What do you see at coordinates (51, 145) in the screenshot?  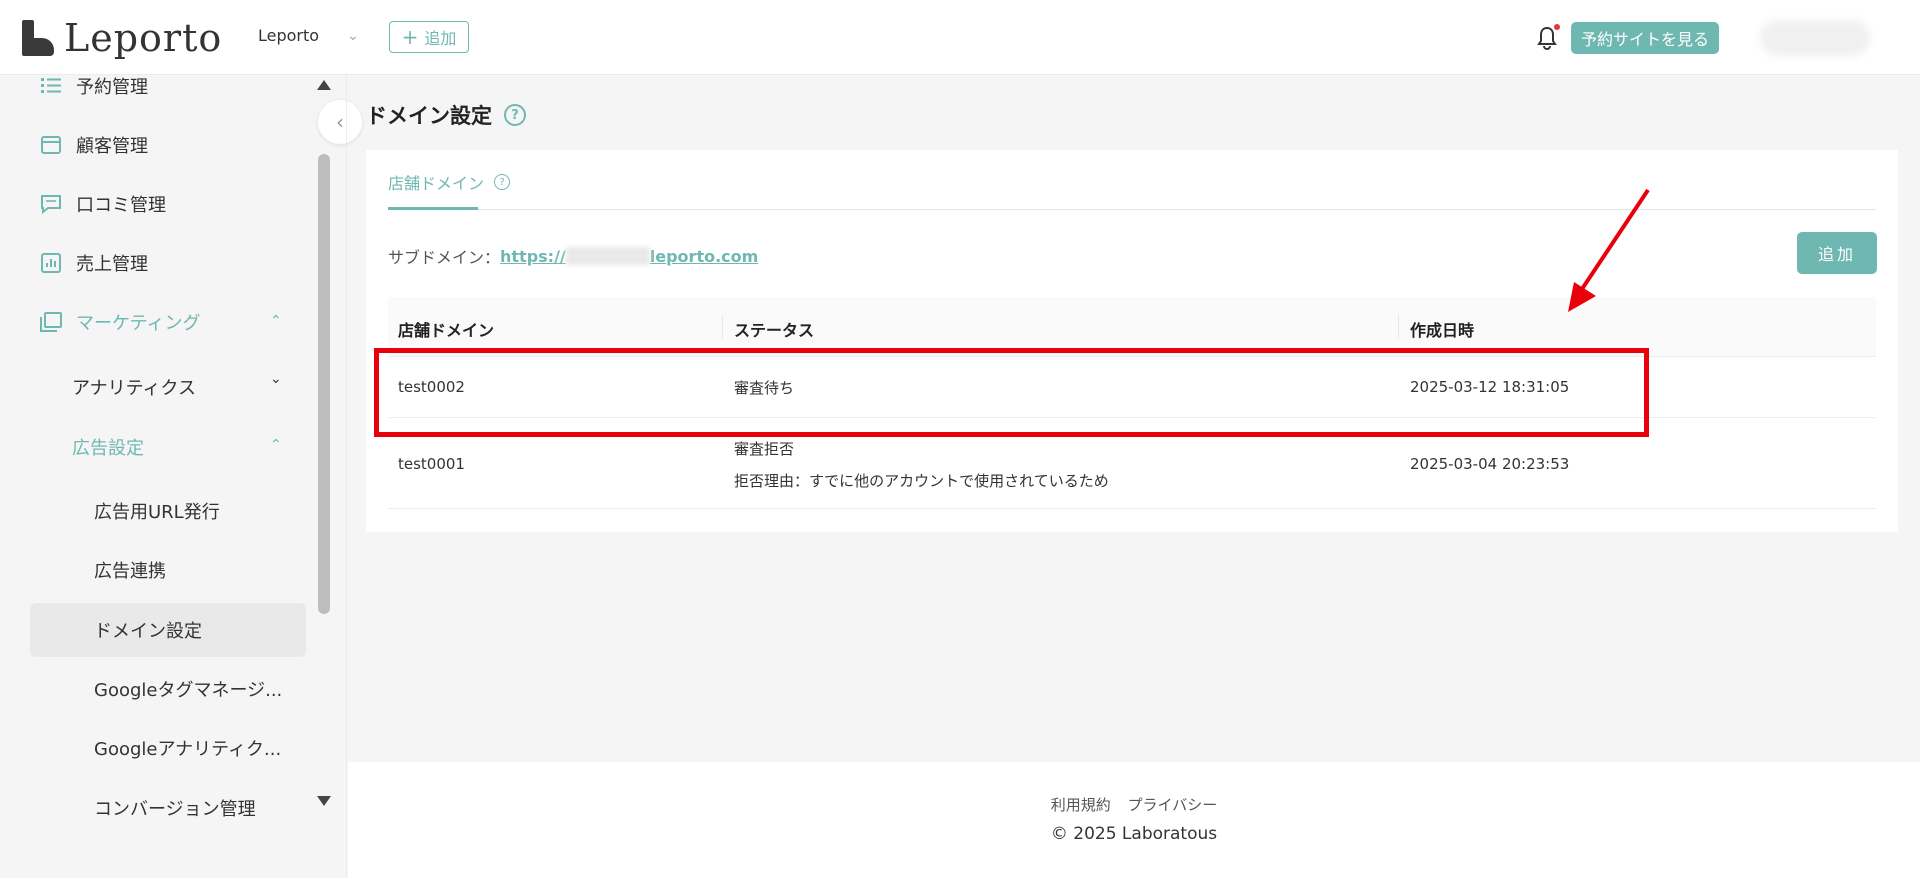 I see `store-icon` at bounding box center [51, 145].